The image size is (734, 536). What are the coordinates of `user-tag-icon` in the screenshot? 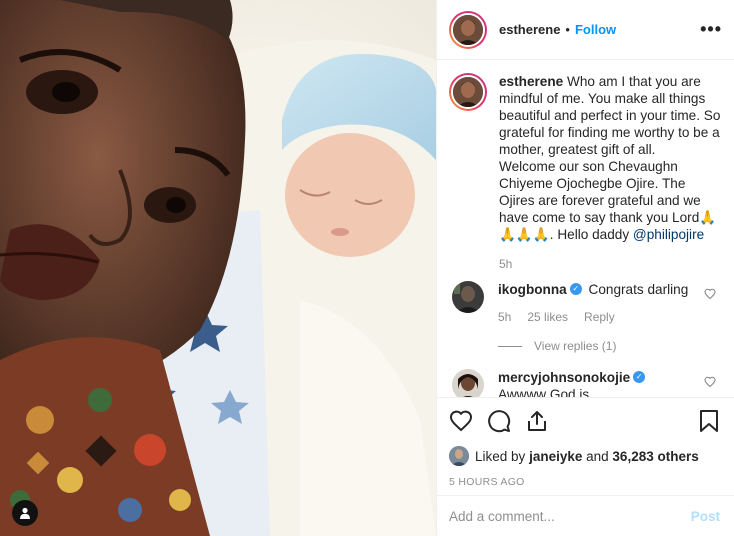 It's located at (25, 513).